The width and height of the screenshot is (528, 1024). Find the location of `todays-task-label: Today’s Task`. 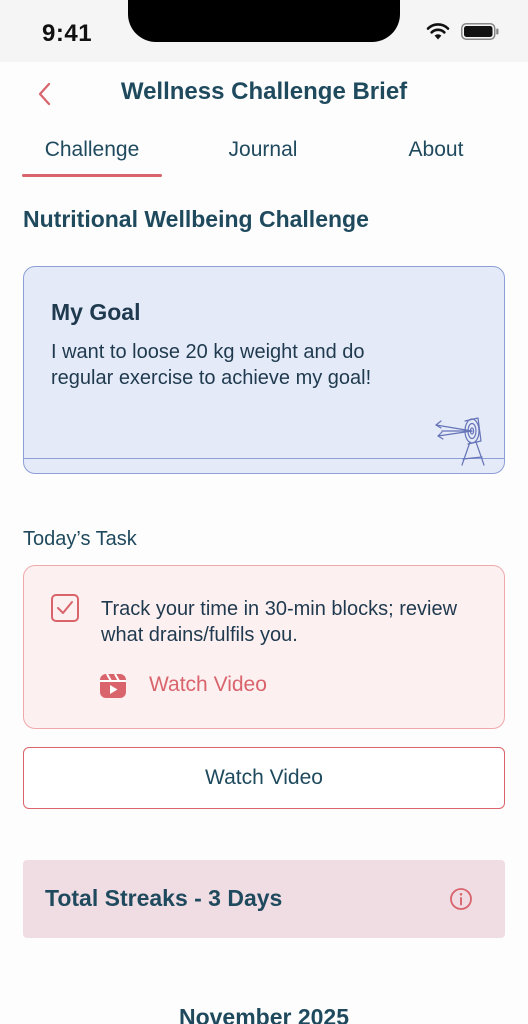

todays-task-label: Today’s Task is located at coordinates (80, 539).